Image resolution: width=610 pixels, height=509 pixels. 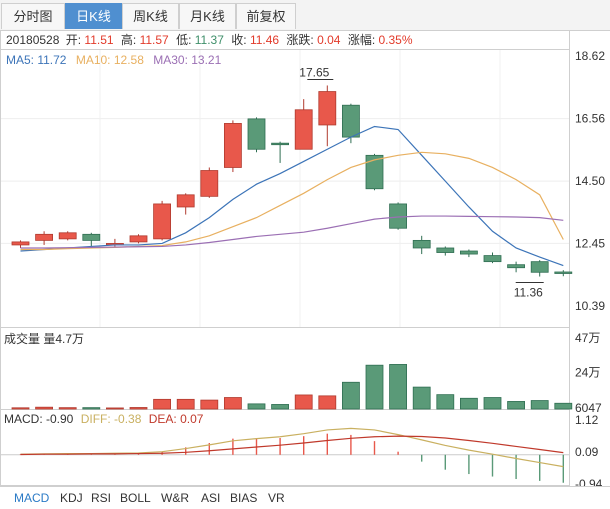 I want to click on info-low-label: 低:, so click(x=183, y=40).